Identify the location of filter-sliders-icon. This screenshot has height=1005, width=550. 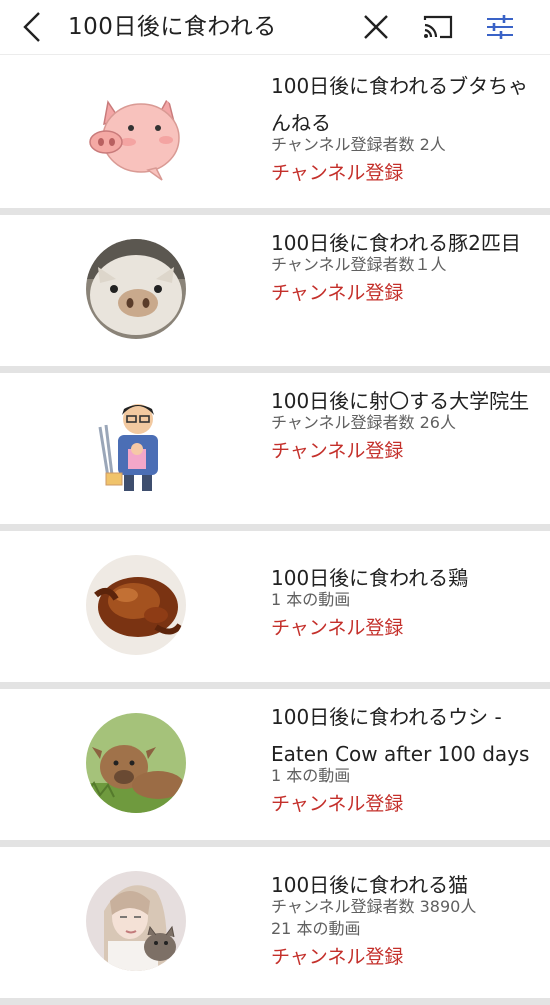
(500, 27).